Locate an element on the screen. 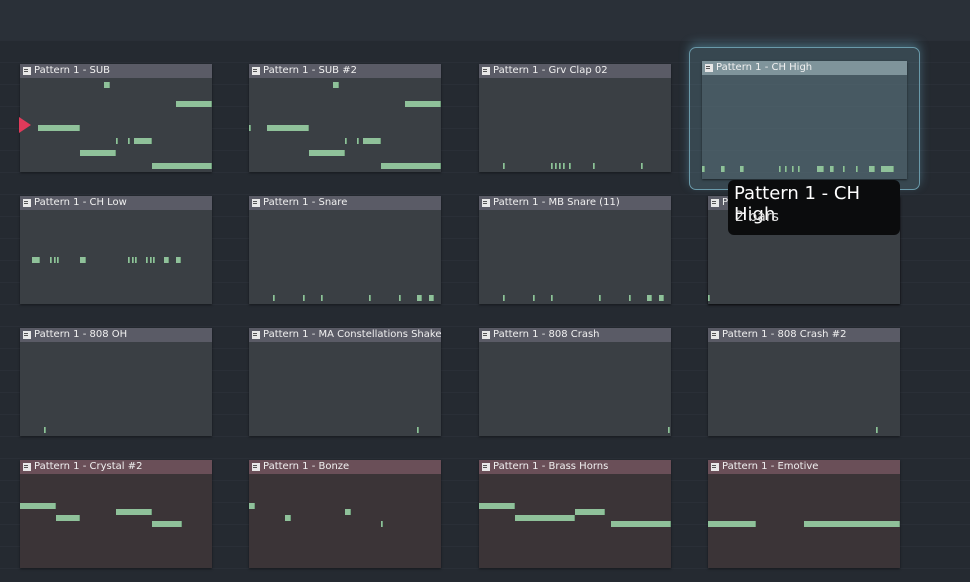 This screenshot has height=582, width=970. pattern-card: Pattern 1 - MB Snare (11) is located at coordinates (575, 250).